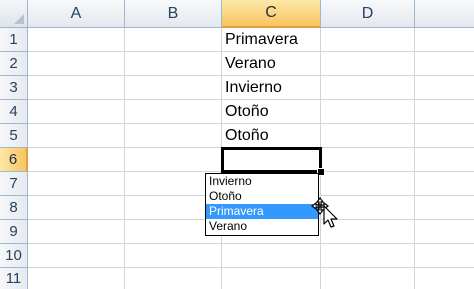 Image resolution: width=474 pixels, height=289 pixels. What do you see at coordinates (271, 39) in the screenshot?
I see `cell-c1: Primavera` at bounding box center [271, 39].